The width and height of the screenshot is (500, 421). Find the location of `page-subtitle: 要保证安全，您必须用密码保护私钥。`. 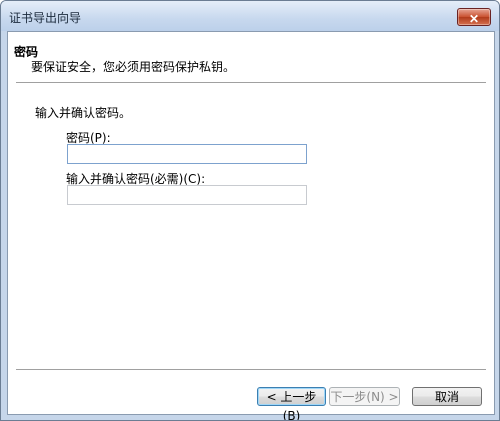

page-subtitle: 要保证安全，您必须用密码保护私钥。 is located at coordinates (133, 67).